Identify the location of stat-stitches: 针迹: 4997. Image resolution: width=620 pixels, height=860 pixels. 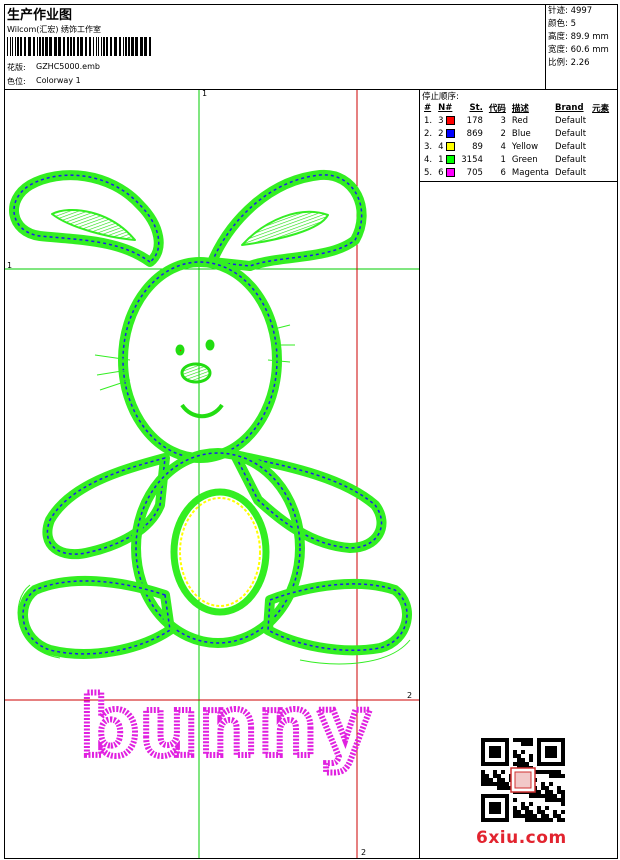
(570, 11).